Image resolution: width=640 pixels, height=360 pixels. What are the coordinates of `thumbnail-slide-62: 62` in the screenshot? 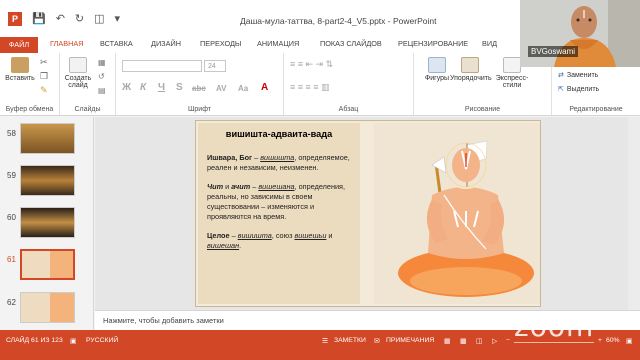 It's located at (47, 309).